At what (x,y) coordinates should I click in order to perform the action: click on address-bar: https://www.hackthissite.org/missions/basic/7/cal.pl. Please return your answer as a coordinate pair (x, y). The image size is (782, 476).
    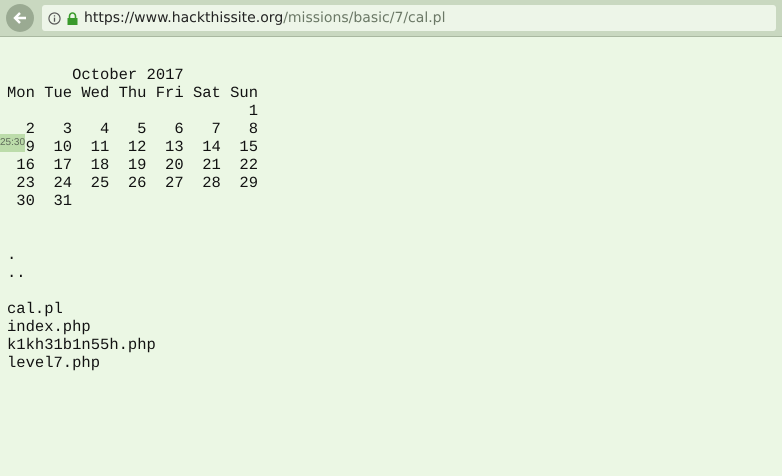
    Looking at the image, I should click on (409, 18).